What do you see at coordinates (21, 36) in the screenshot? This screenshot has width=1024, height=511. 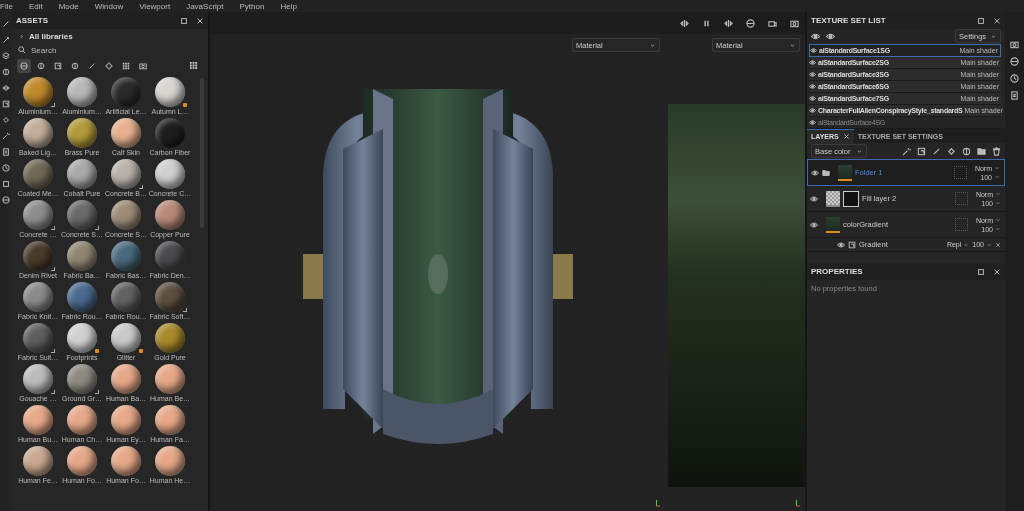 I see `chevron-right-icon` at bounding box center [21, 36].